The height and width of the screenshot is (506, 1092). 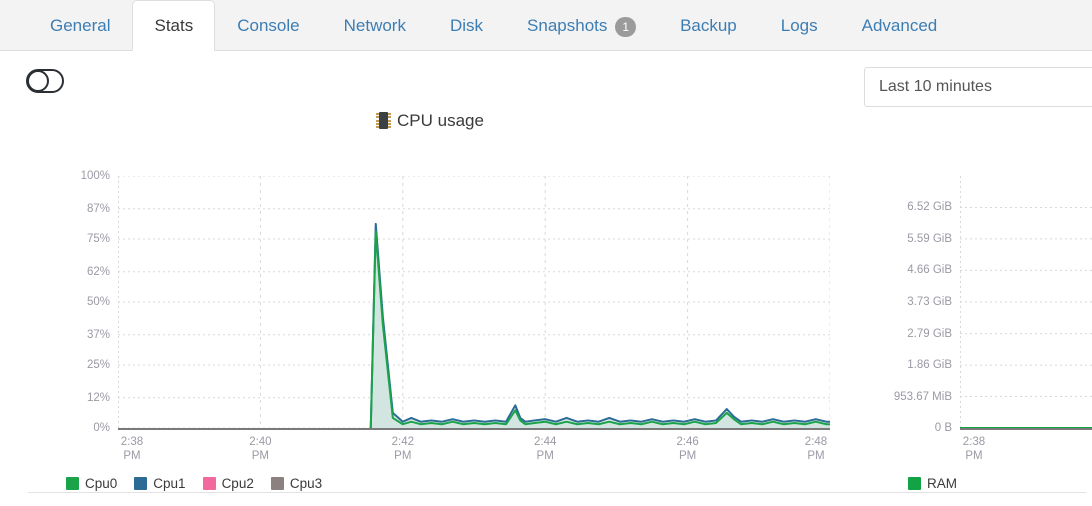 What do you see at coordinates (98, 271) in the screenshot?
I see `cpu-y-tick: 62%` at bounding box center [98, 271].